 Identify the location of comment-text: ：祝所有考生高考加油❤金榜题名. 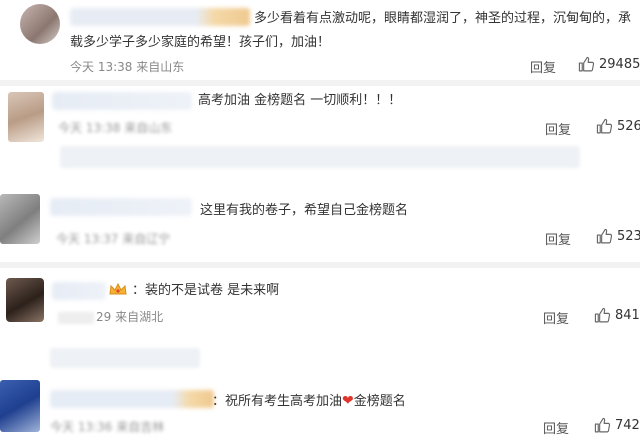
(309, 401).